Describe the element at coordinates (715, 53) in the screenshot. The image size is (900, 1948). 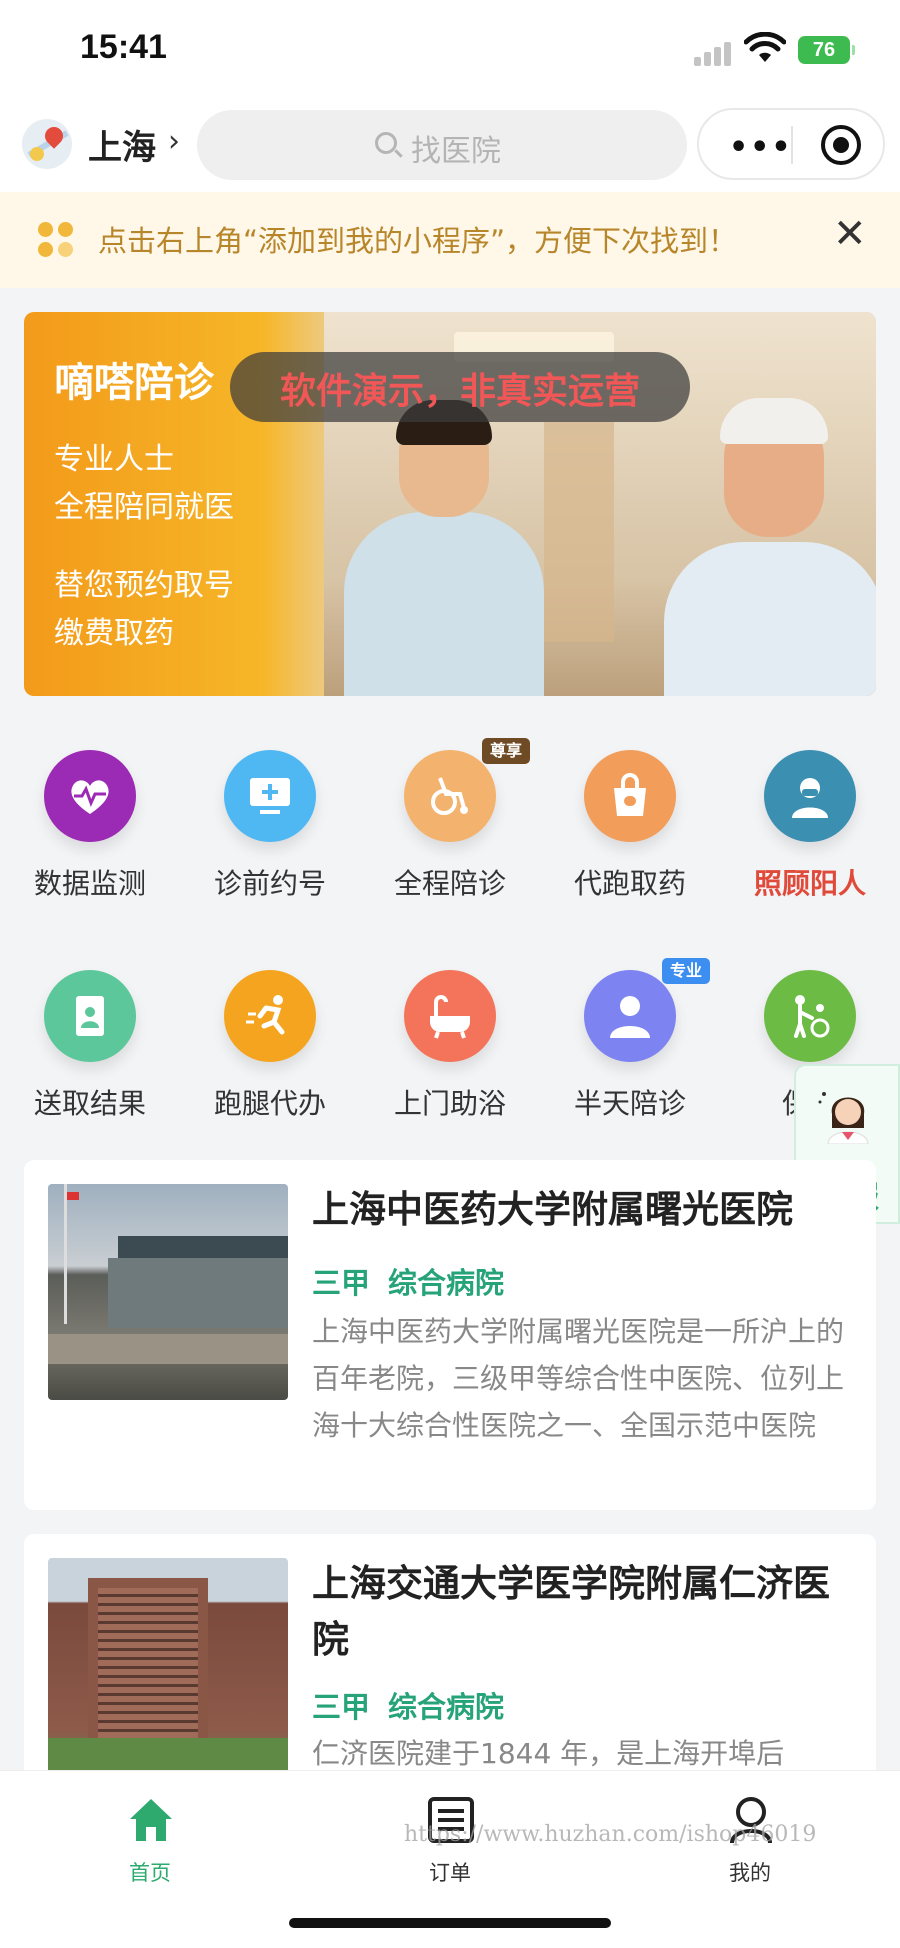
I see `cellular-signal-icon` at that location.